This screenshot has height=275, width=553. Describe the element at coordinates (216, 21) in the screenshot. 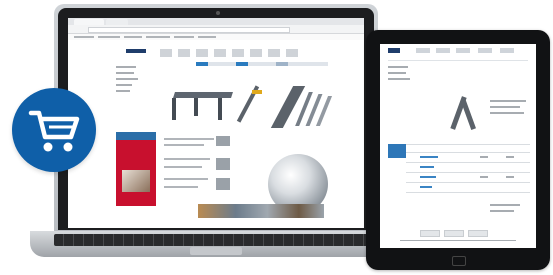

I see `browser-tab-bar` at that location.